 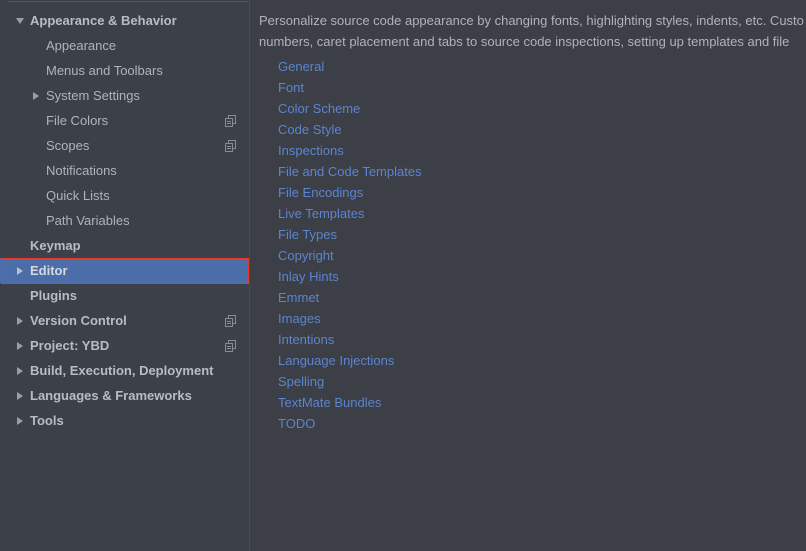 What do you see at coordinates (70, 345) in the screenshot?
I see `sidebar-item-label: Project: YBD` at bounding box center [70, 345].